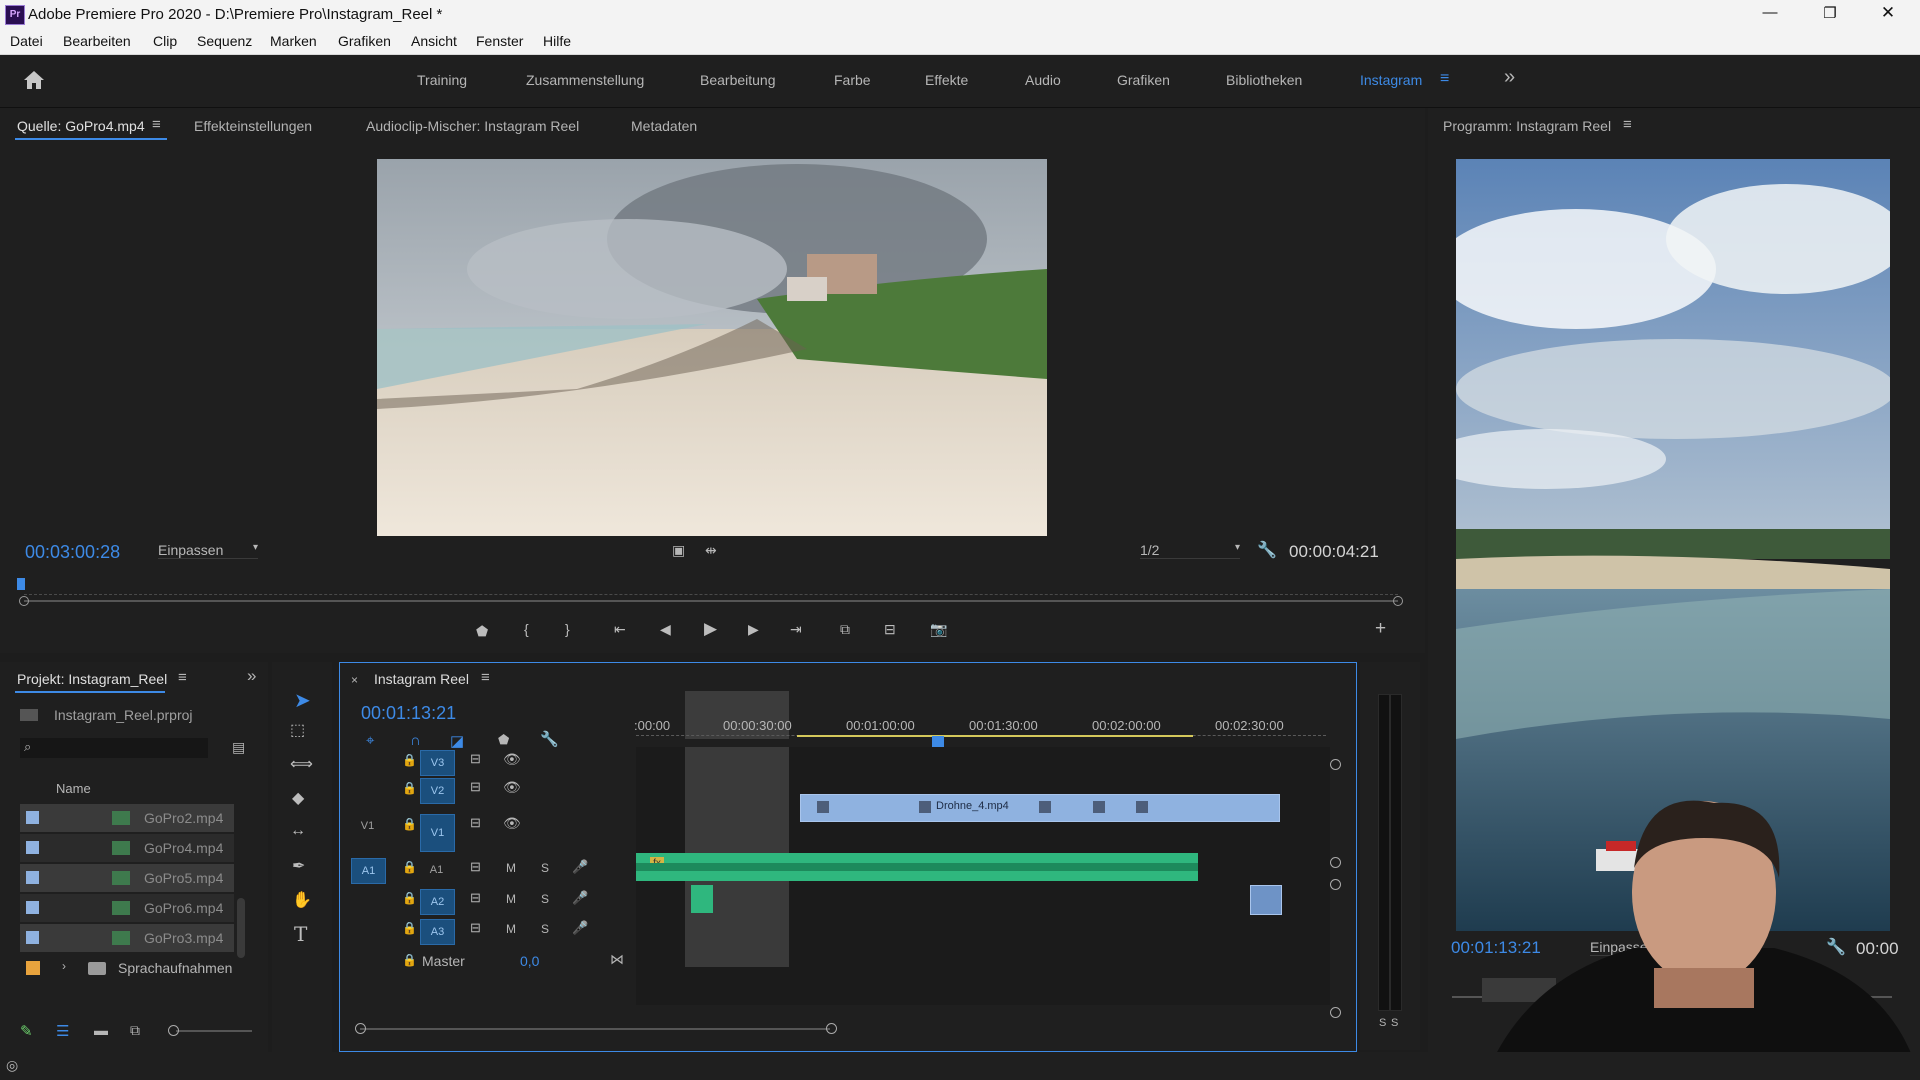 Image resolution: width=1920 pixels, height=1080 pixels. What do you see at coordinates (595, 1029) in the screenshot?
I see `timeline-zoom-bar` at bounding box center [595, 1029].